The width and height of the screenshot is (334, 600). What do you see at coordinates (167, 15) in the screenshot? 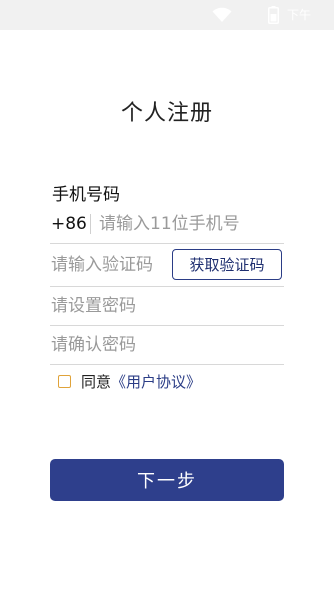
I see `status-bar: 下午` at bounding box center [167, 15].